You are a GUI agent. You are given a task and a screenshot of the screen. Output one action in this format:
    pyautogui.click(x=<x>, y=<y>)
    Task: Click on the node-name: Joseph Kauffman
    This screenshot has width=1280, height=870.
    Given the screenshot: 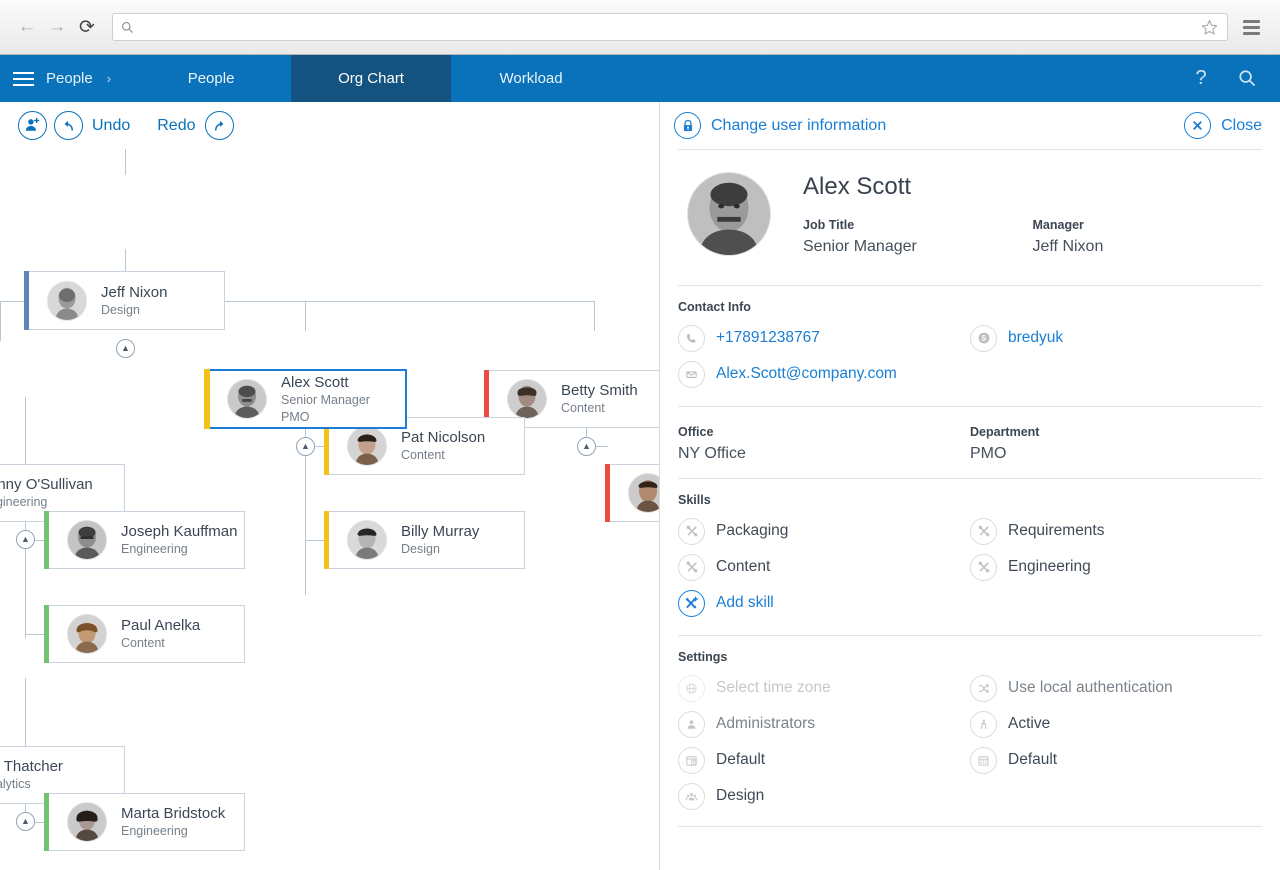 What is the action you would take?
    pyautogui.click(x=179, y=531)
    